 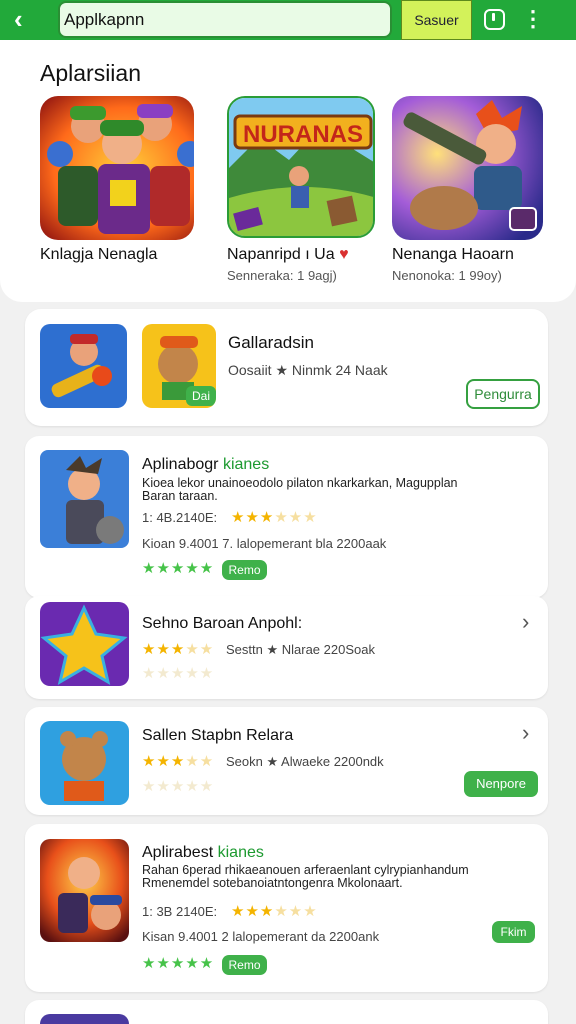 I want to click on app-meta: Sesttn ★ Nlarae 220Soak, so click(x=300, y=649).